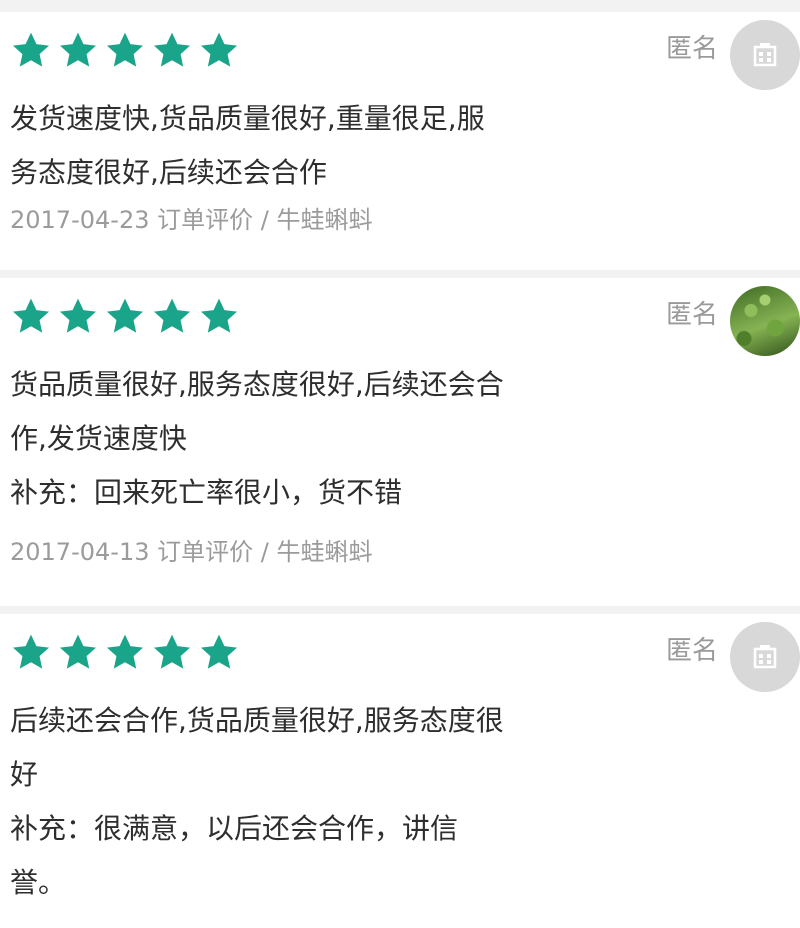 The width and height of the screenshot is (800, 928). What do you see at coordinates (310, 146) in the screenshot?
I see `review-text: 发货速度快,货品质量很好,重量很足,服 务态度很好,后续还会合作` at bounding box center [310, 146].